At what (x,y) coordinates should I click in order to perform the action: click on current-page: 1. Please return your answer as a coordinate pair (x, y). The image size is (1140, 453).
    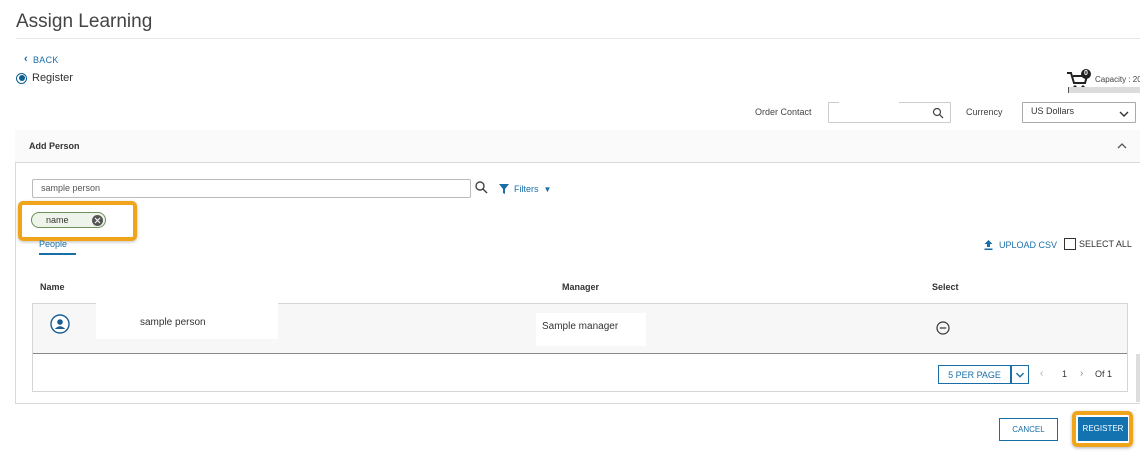
    Looking at the image, I should click on (1065, 374).